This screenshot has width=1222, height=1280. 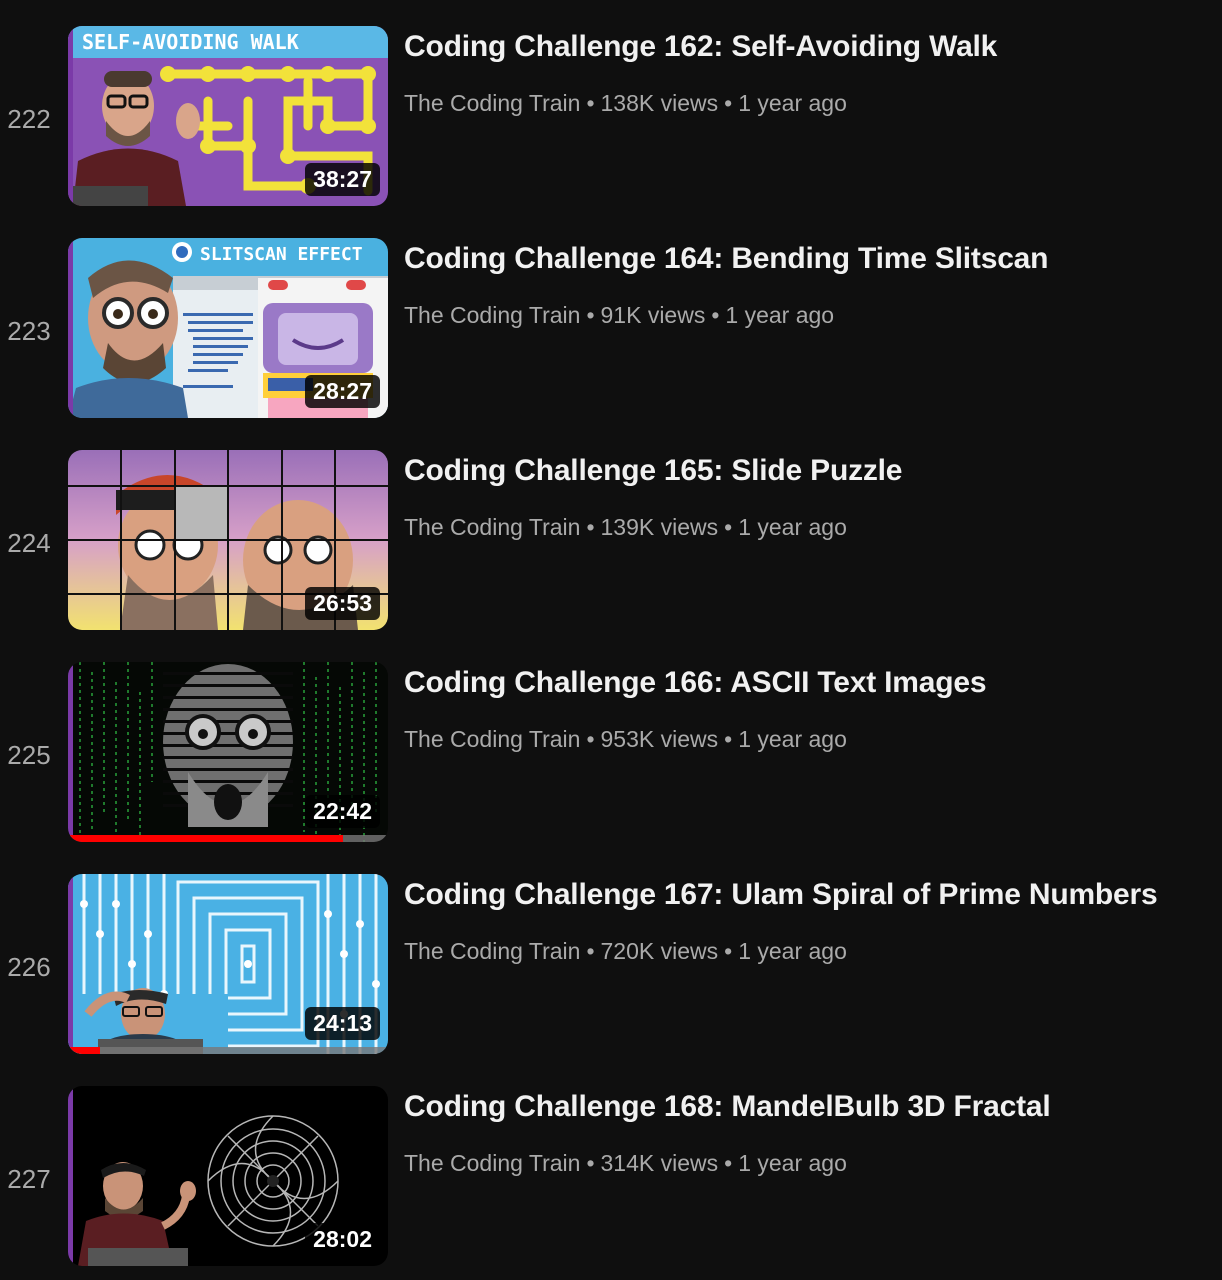 I want to click on video-title: Coding Challenge 166: ASCII Text Images, so click(x=695, y=683).